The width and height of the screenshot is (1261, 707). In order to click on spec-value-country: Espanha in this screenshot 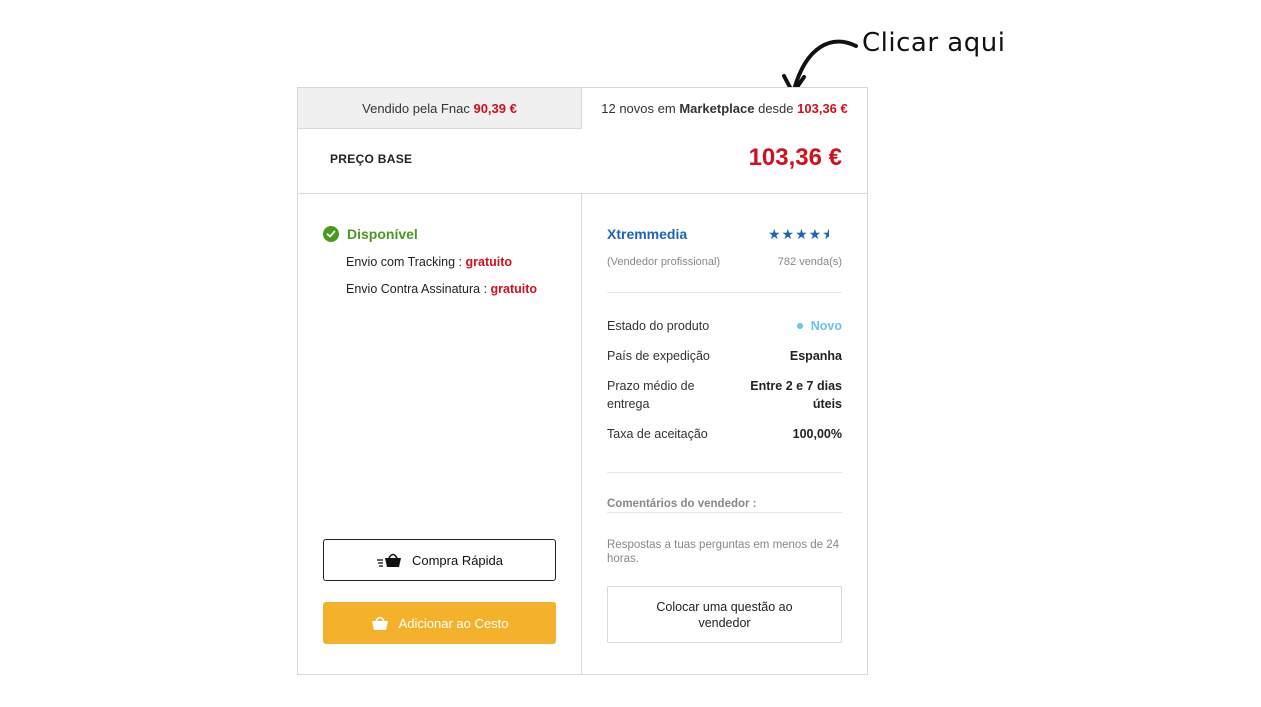, I will do `click(815, 356)`.